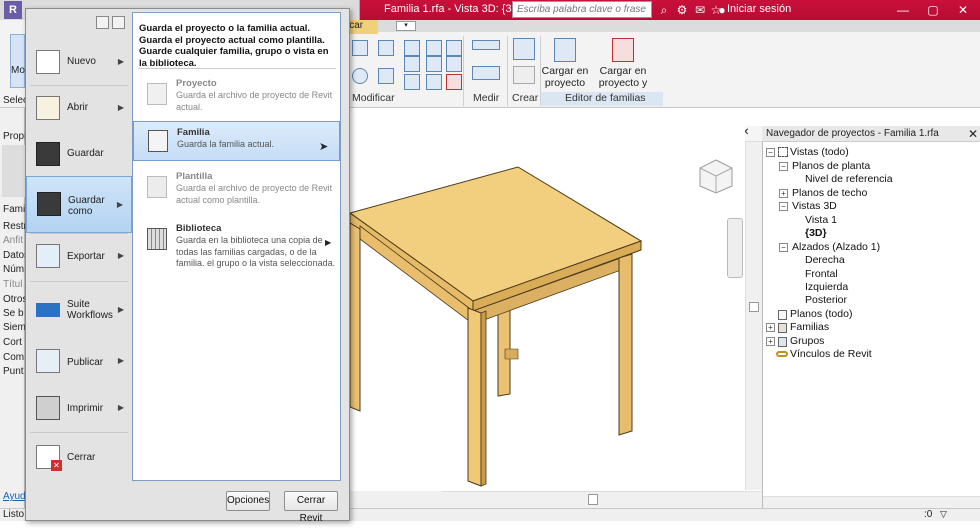 The image size is (980, 528). Describe the element at coordinates (782, 342) in the screenshot. I see `groups-icon` at that location.